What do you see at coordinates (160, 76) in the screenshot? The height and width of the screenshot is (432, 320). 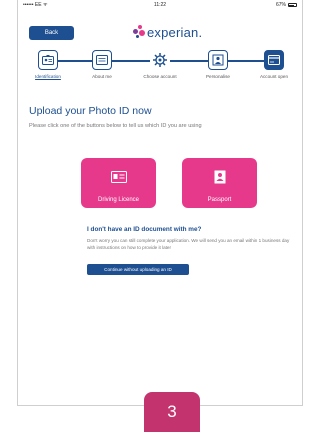 I see `step-label: Choose account` at bounding box center [160, 76].